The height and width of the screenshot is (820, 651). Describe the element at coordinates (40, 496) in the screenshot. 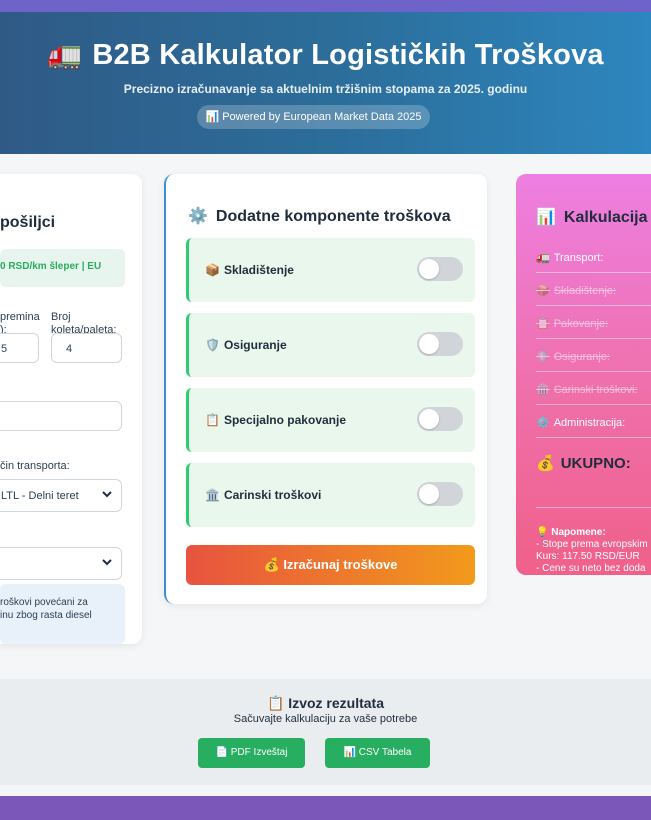

I see `transport-select-value: LTL - Delni teret` at that location.